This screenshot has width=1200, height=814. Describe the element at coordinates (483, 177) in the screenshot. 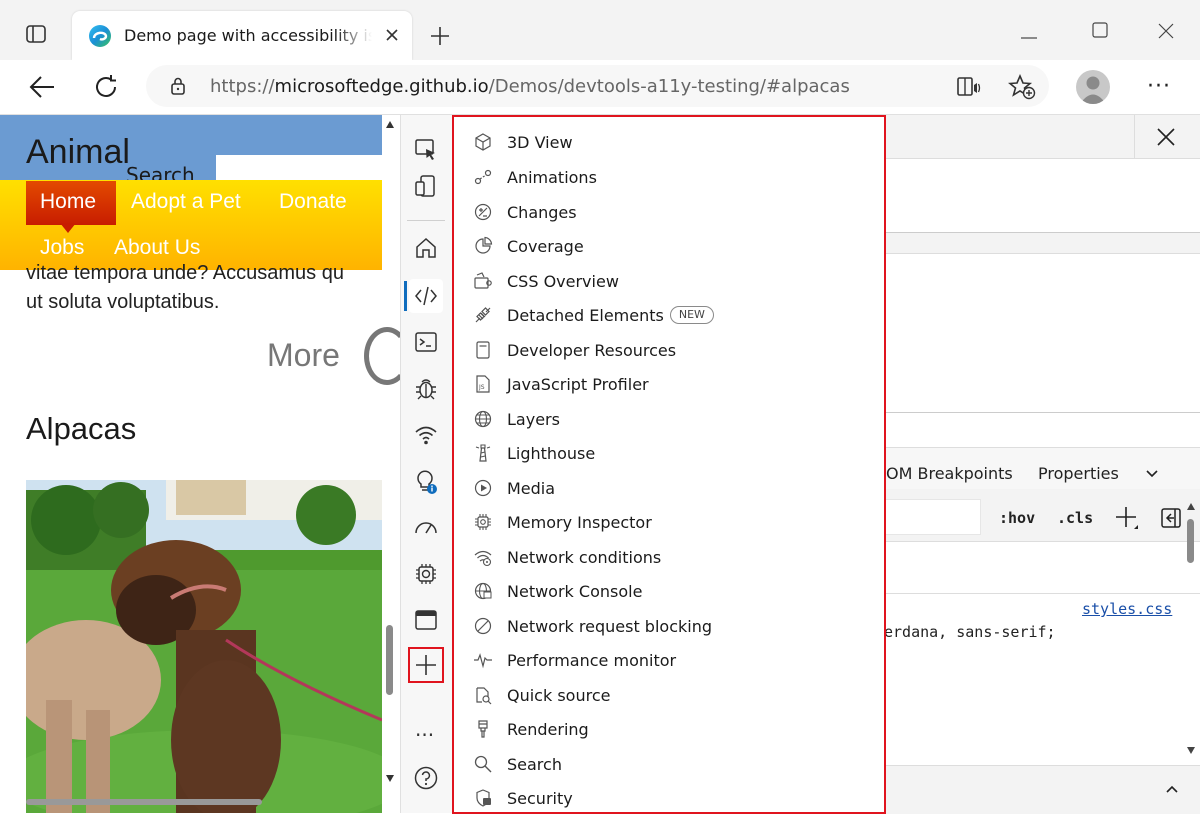

I see `animations-icon` at that location.